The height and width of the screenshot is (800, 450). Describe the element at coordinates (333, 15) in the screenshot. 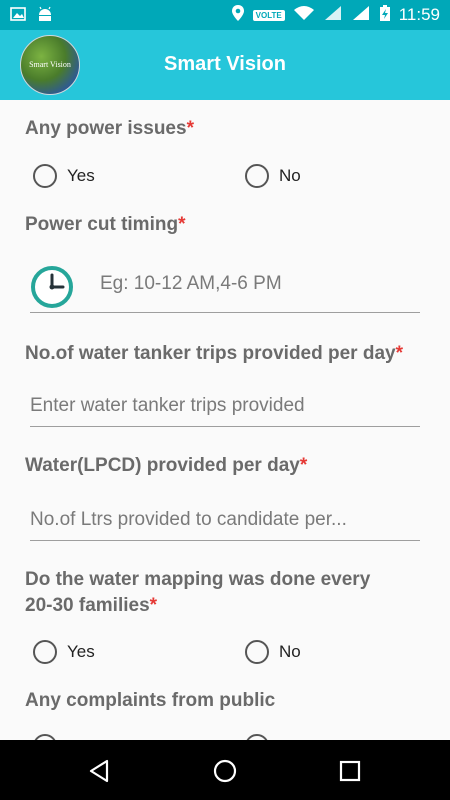

I see `signal-lte-icon` at that location.